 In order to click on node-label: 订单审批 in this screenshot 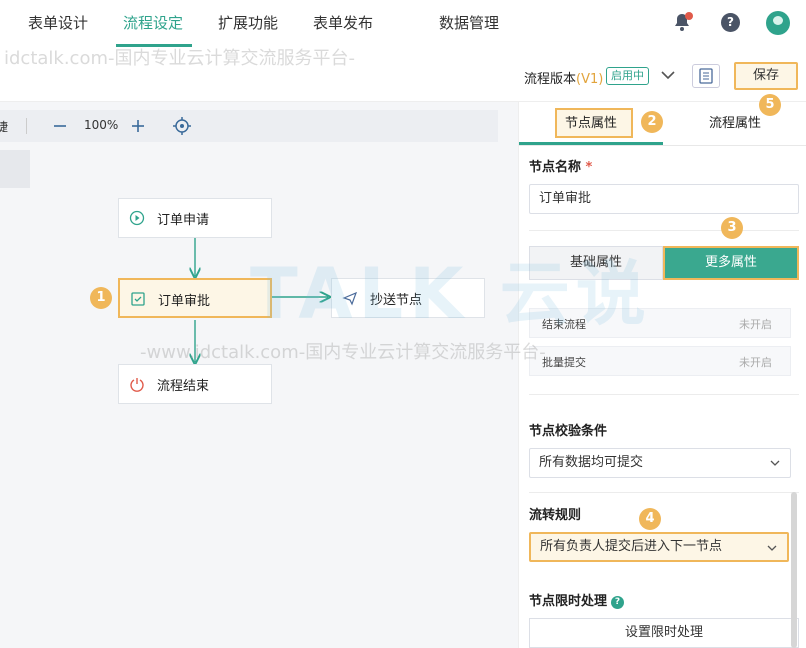, I will do `click(184, 301)`.